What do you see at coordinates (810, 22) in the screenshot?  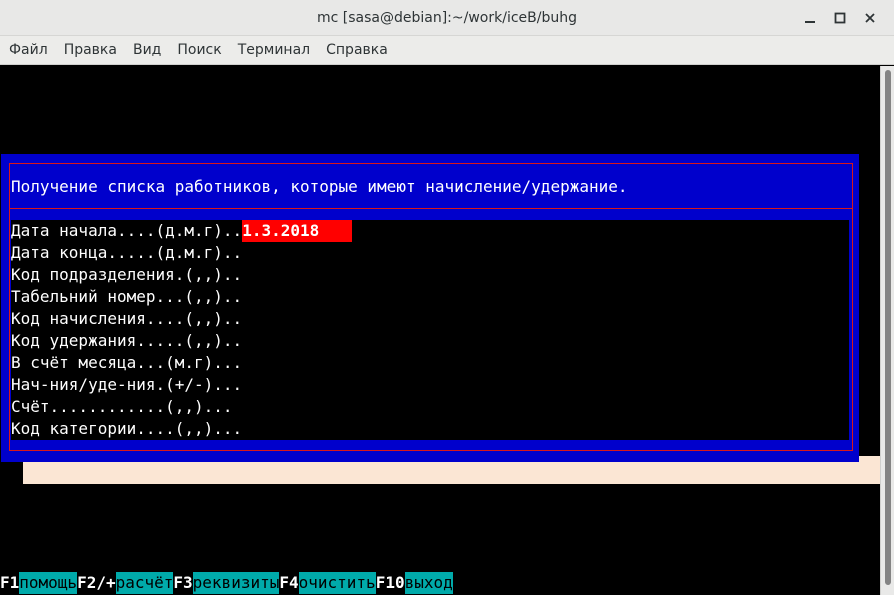 I see `minimize-icon` at bounding box center [810, 22].